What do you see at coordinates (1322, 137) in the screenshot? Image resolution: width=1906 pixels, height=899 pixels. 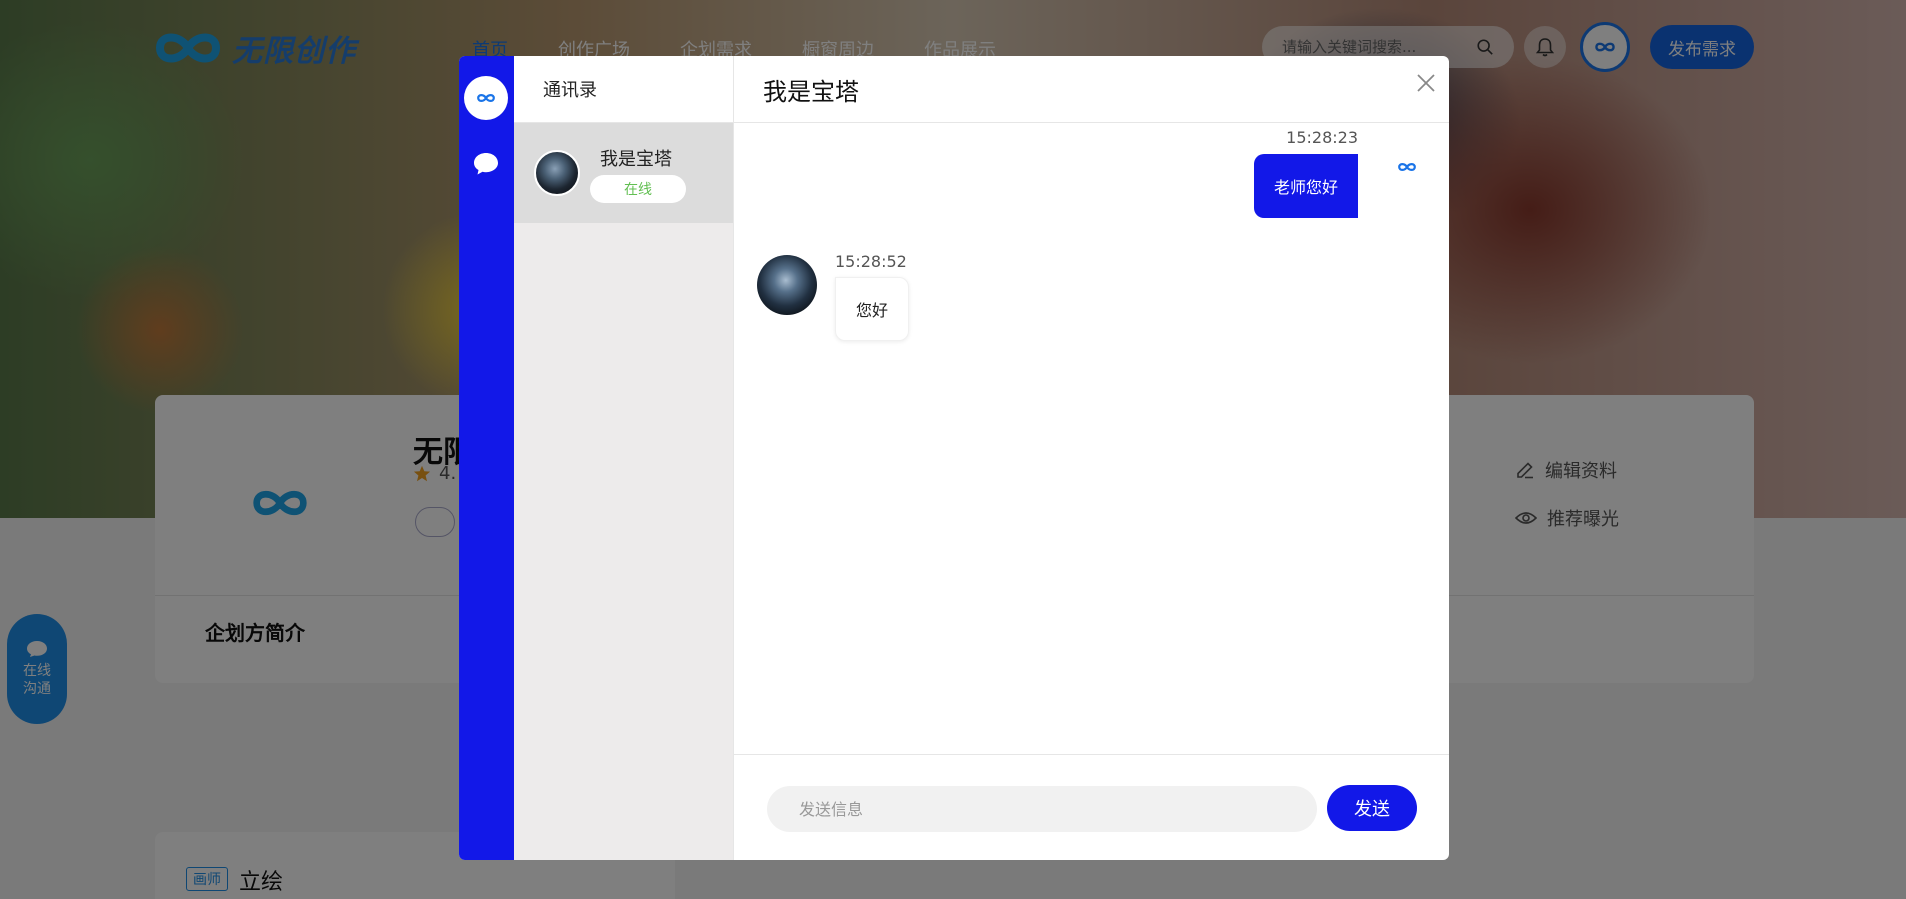 I see `message-timestamp: 15:28:23` at bounding box center [1322, 137].